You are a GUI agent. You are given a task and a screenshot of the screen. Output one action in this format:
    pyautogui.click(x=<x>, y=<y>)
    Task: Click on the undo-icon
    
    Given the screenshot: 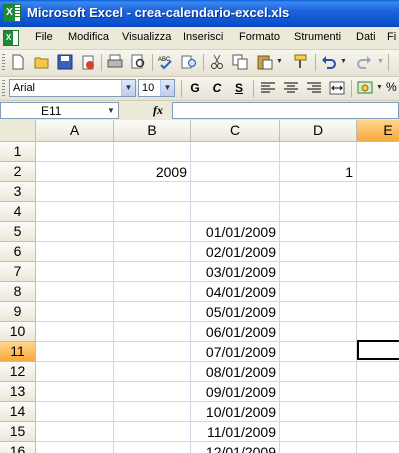 What is the action you would take?
    pyautogui.click(x=329, y=62)
    